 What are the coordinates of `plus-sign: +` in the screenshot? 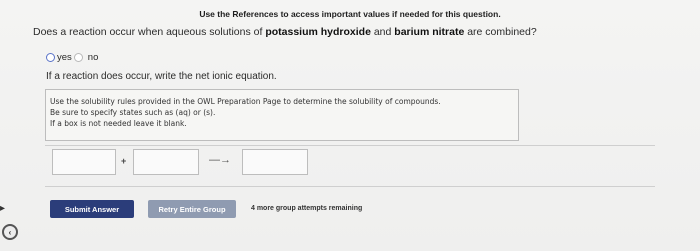 It's located at (124, 161).